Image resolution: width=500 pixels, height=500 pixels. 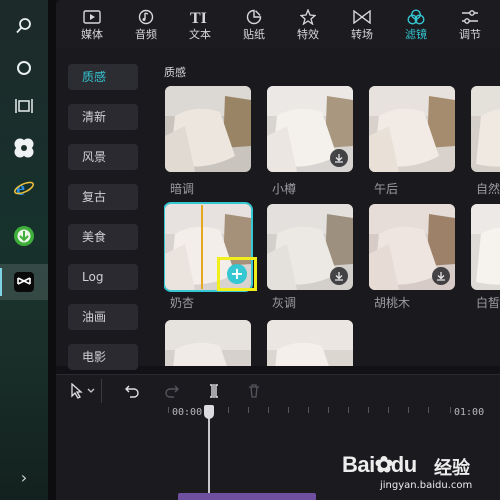 I want to click on watermark-cn: 经验, so click(x=452, y=468).